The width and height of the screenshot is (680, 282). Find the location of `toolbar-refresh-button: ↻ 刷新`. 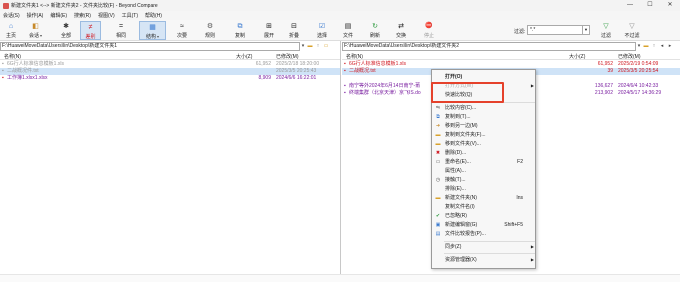

toolbar-refresh-button: ↻ 刷新 is located at coordinates (375, 30).